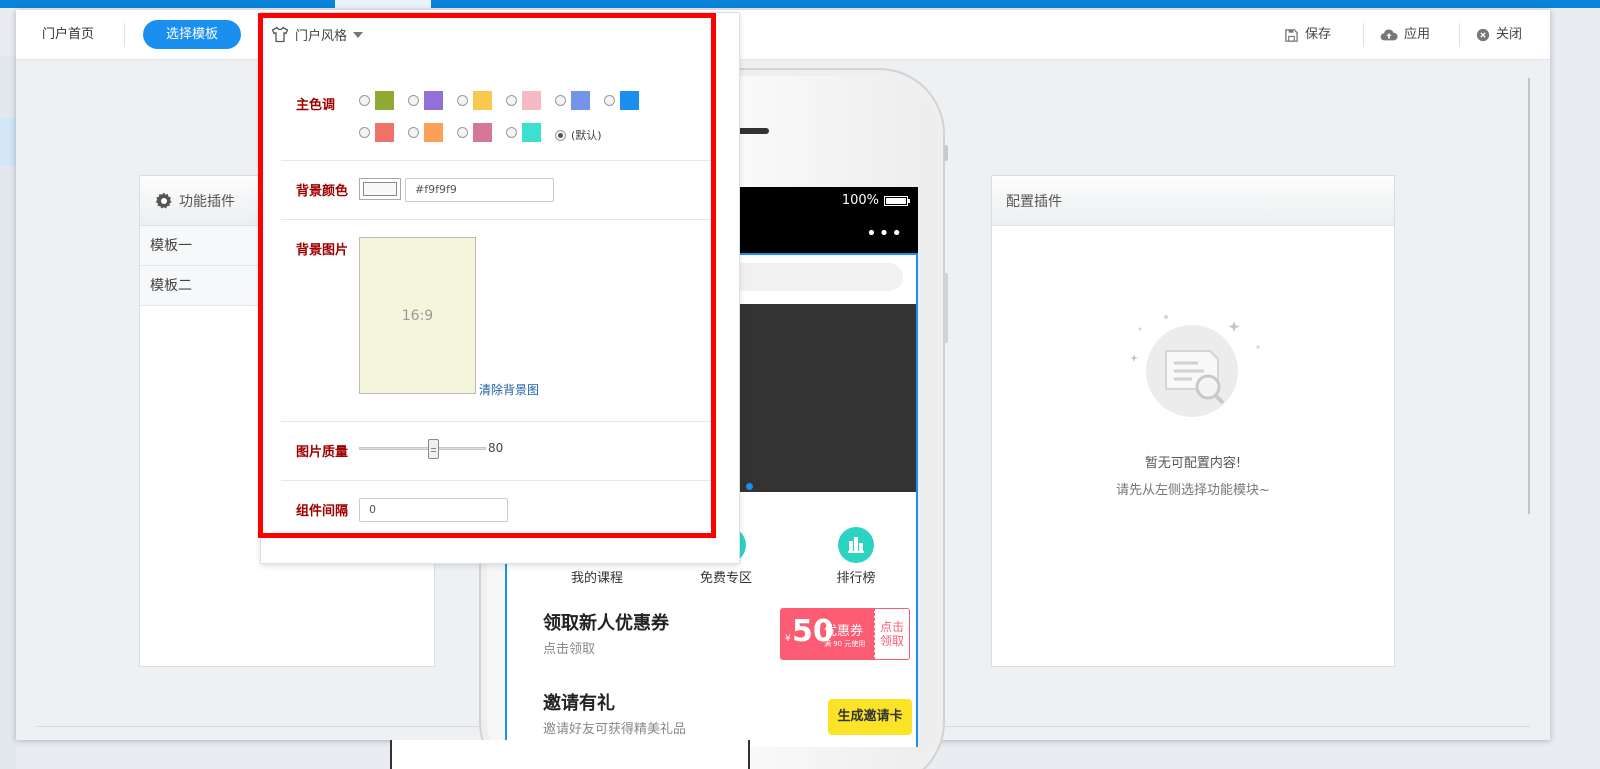 This screenshot has height=769, width=1600. I want to click on bg-color-picker, so click(380, 189).